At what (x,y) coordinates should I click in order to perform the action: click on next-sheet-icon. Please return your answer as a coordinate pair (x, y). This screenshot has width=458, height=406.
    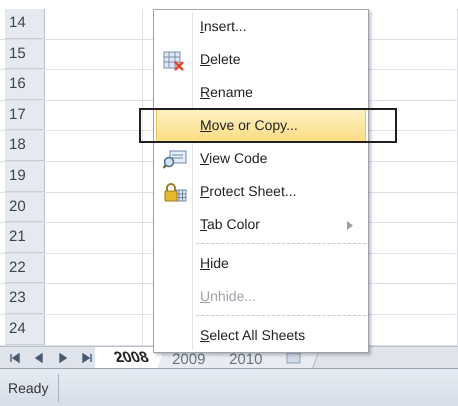
    Looking at the image, I should click on (63, 357).